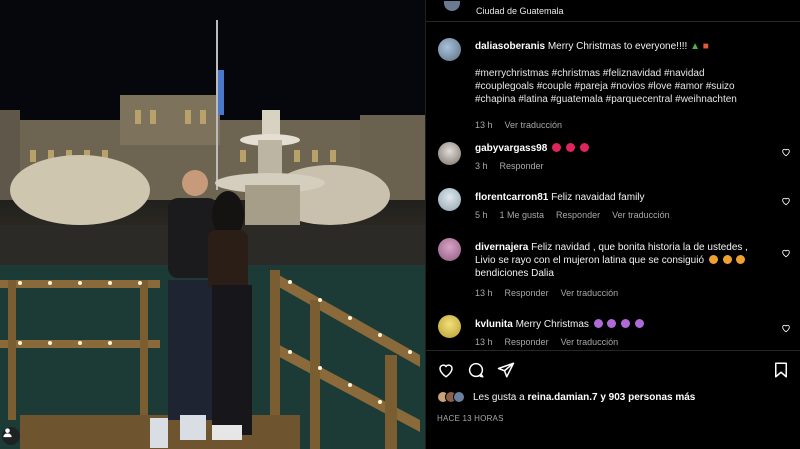 Image resolution: width=800 pixels, height=449 pixels. What do you see at coordinates (522, 215) in the screenshot?
I see `comment-likes: 1 Me gusta` at bounding box center [522, 215].